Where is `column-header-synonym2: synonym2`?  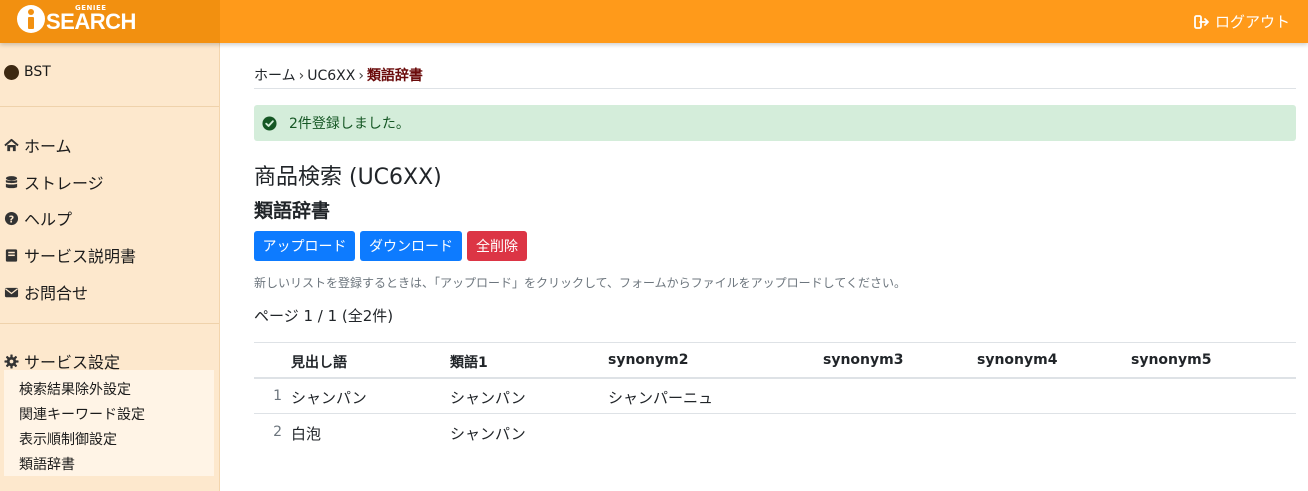 column-header-synonym2: synonym2 is located at coordinates (648, 360).